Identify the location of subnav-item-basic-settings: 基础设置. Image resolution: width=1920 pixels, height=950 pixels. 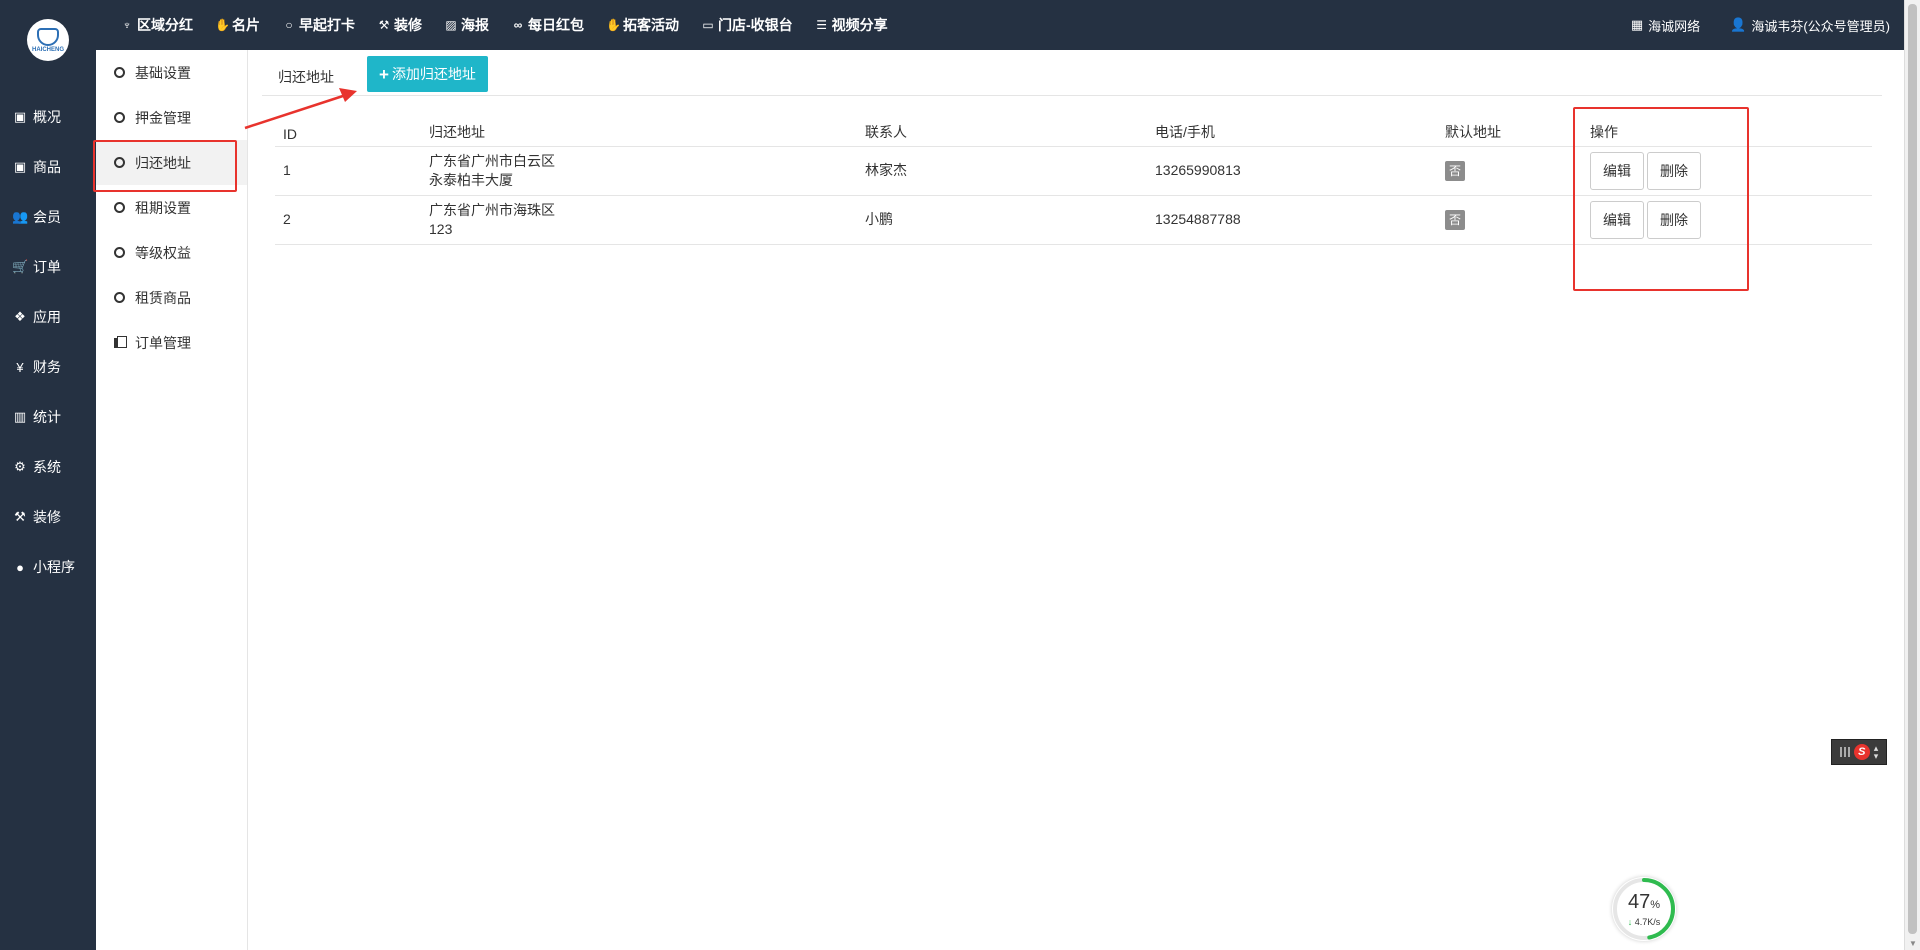
(171, 72).